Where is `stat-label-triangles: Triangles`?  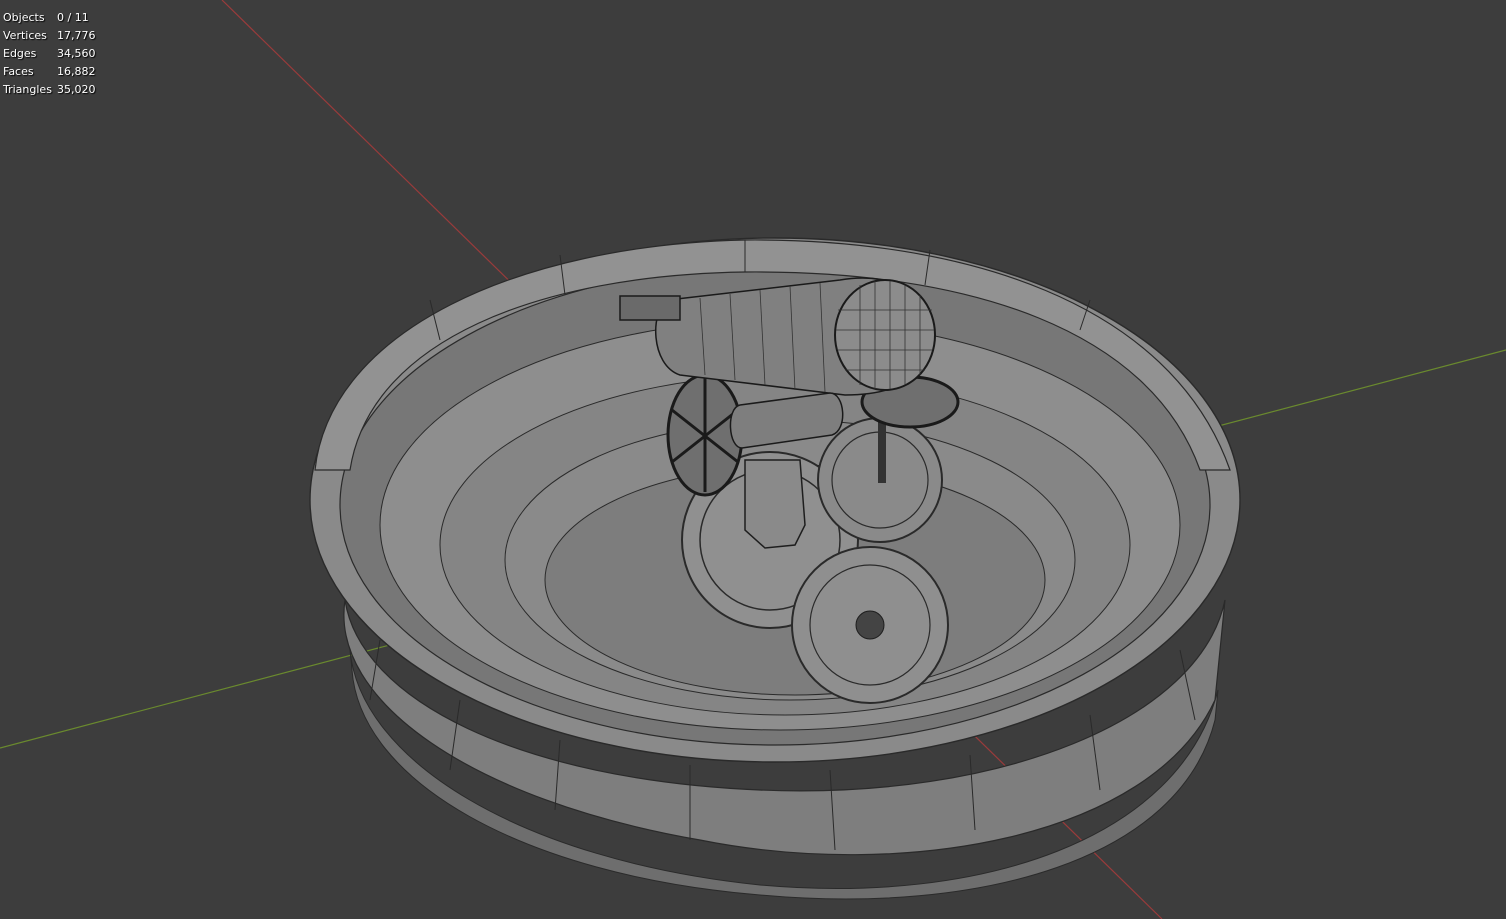
stat-label-triangles: Triangles is located at coordinates (27, 89).